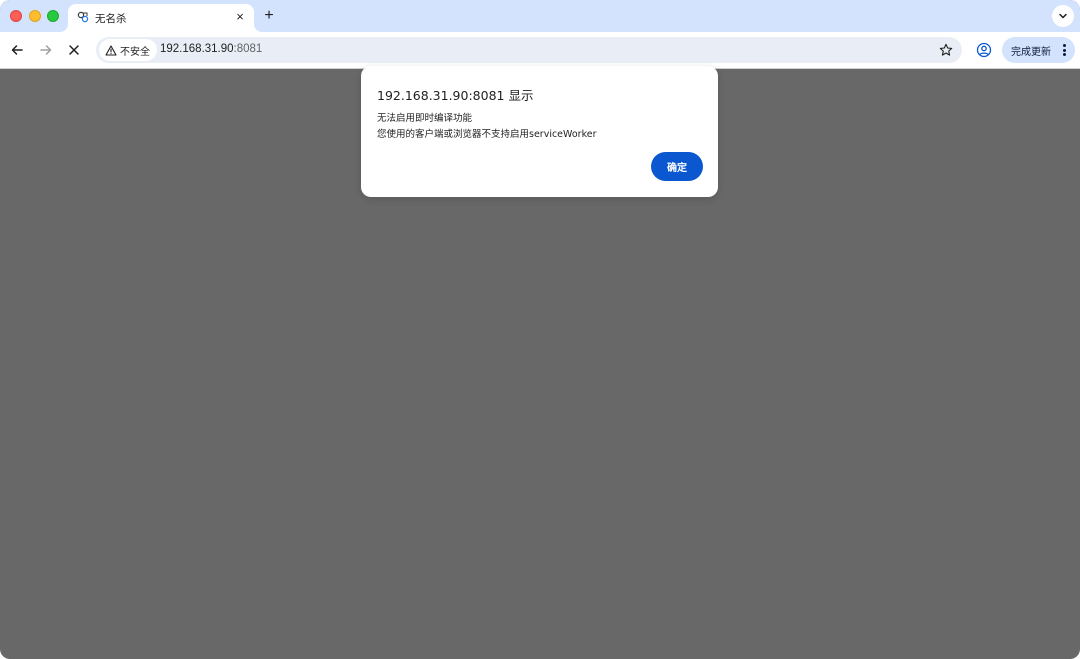 The height and width of the screenshot is (659, 1080). I want to click on star-icon, so click(946, 49).